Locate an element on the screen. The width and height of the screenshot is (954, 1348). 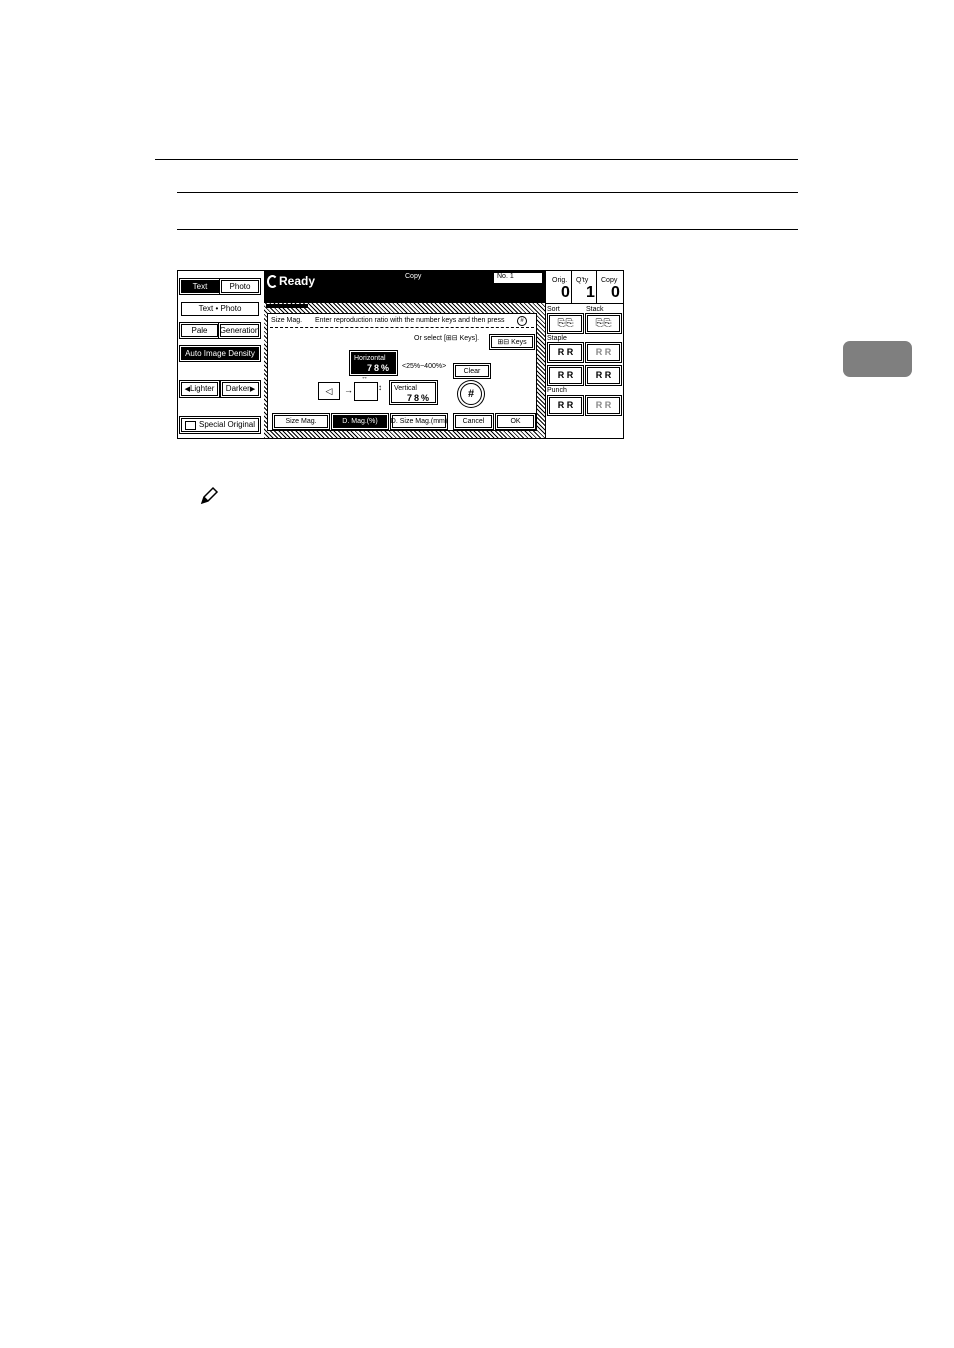
ok-button: OK is located at coordinates (515, 421).